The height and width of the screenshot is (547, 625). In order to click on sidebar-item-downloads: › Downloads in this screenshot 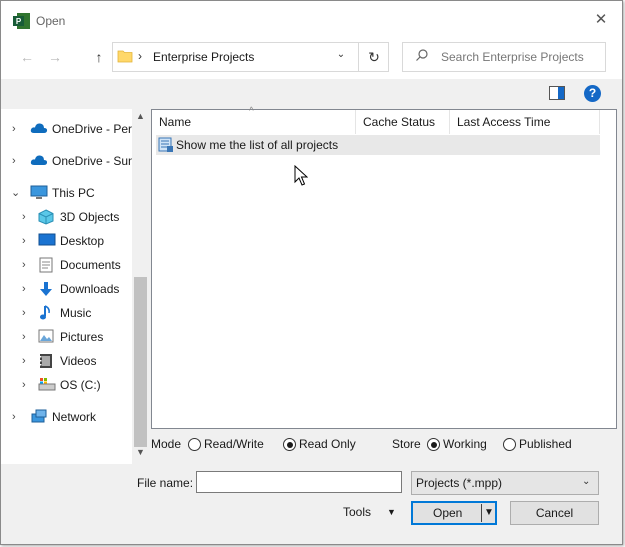, I will do `click(66, 289)`.